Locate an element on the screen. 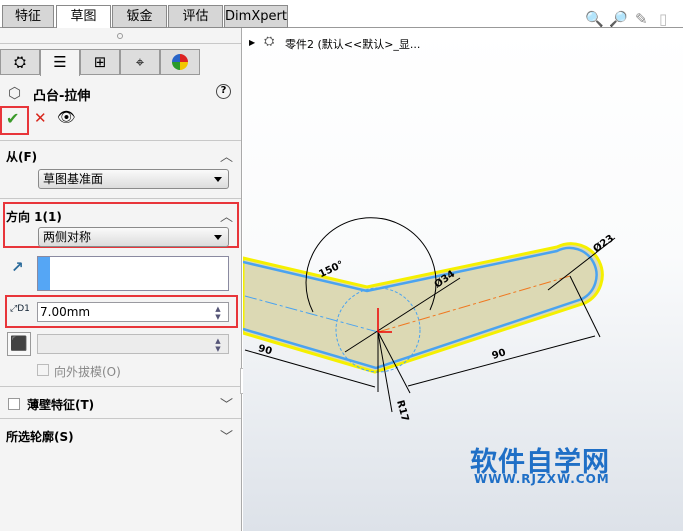 This screenshot has height=531, width=683. tab-sketch: 草图 is located at coordinates (83, 17).